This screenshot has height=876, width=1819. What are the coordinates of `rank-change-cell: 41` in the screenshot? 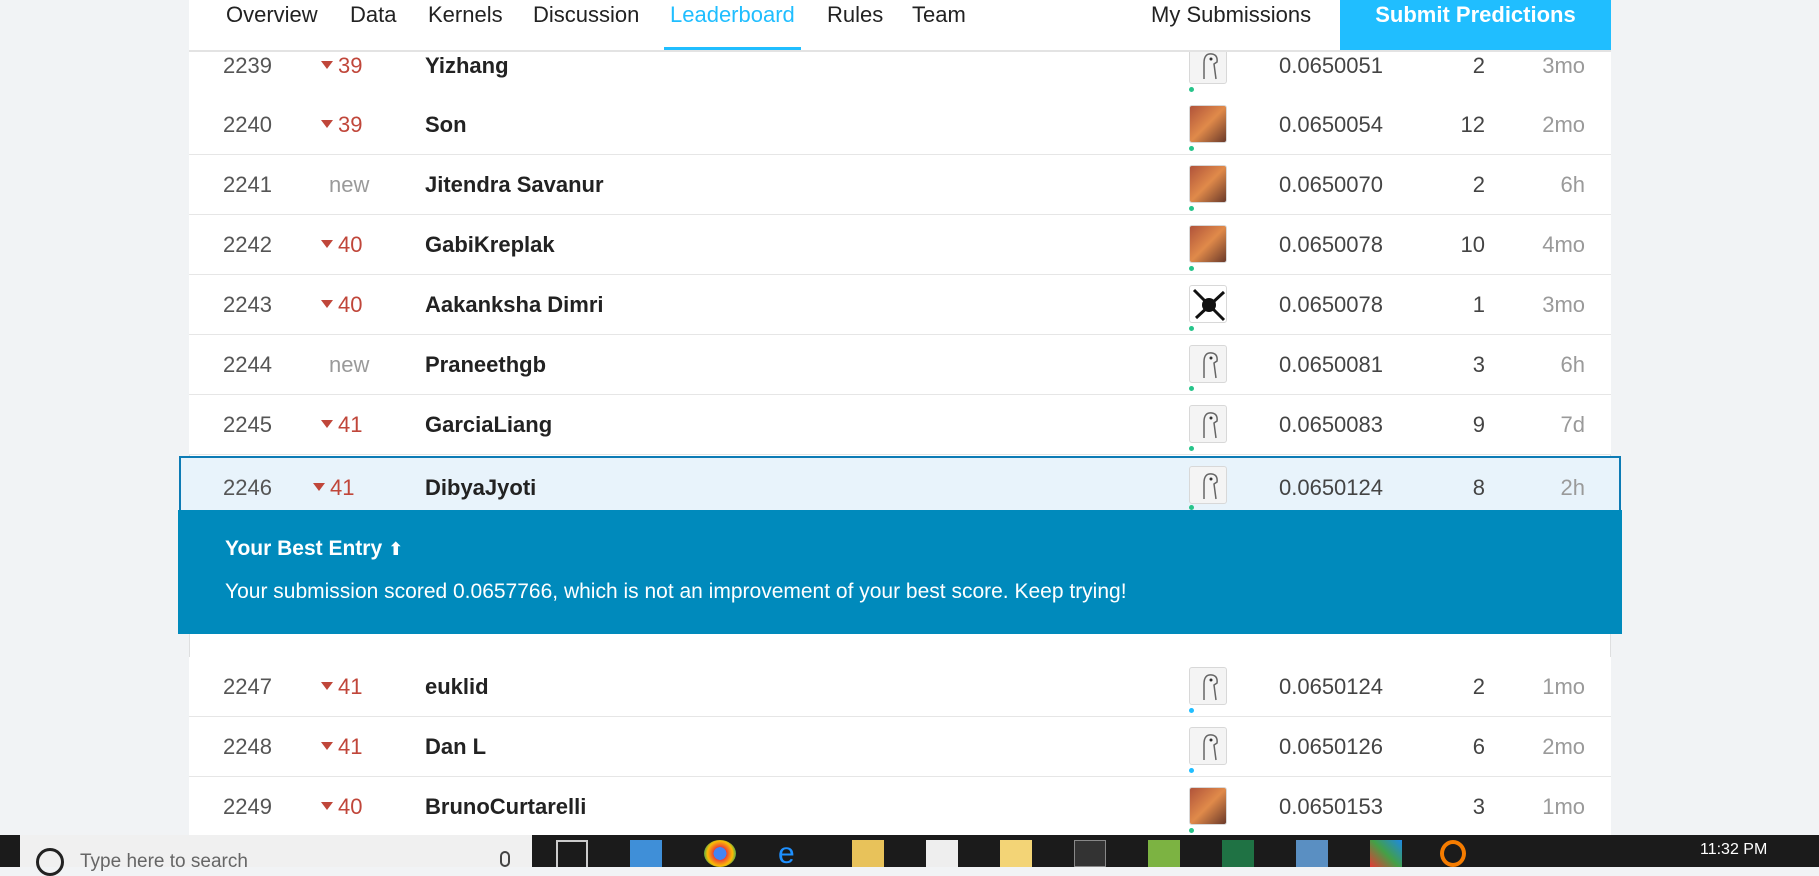 It's located at (348, 488).